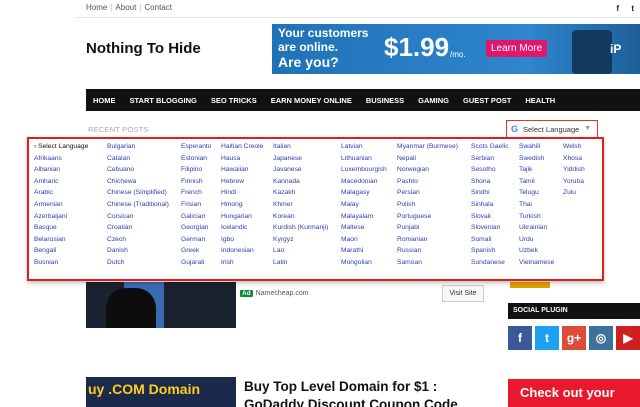  Describe the element at coordinates (300, 240) in the screenshot. I see `language-option-kyrgyz: Kyrgyz` at that location.